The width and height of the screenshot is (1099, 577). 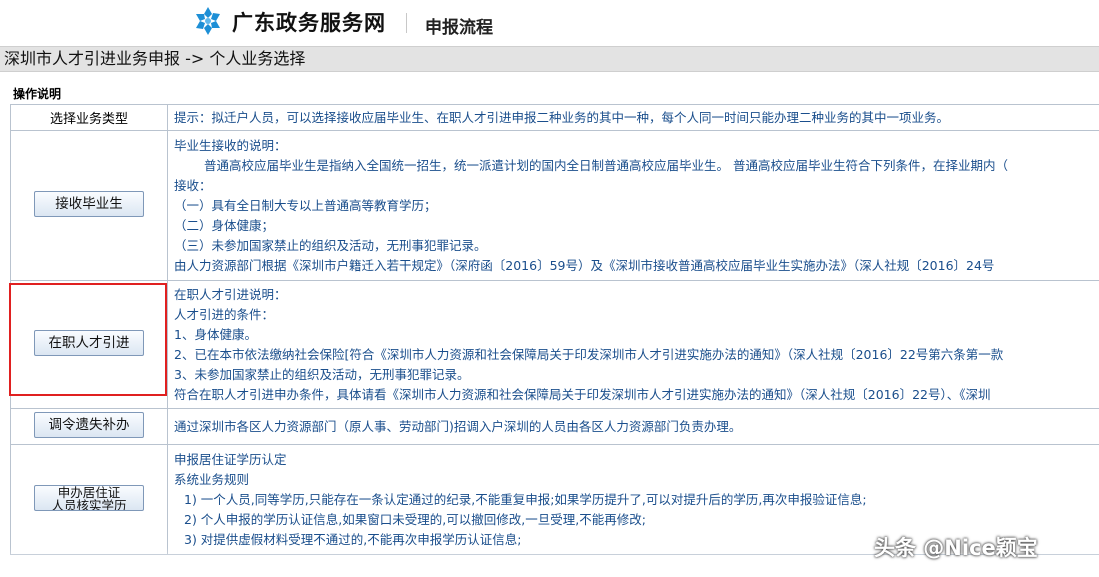 I want to click on desc-line: （一）具有全日制大专以上普通高等教育学历；, so click(x=305, y=205).